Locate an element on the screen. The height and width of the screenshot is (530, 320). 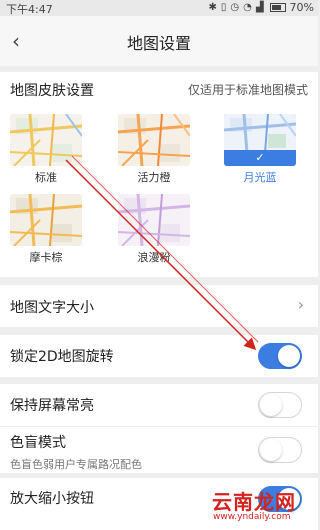
skin-settings-title: 地图皮肤设置 is located at coordinates (52, 91).